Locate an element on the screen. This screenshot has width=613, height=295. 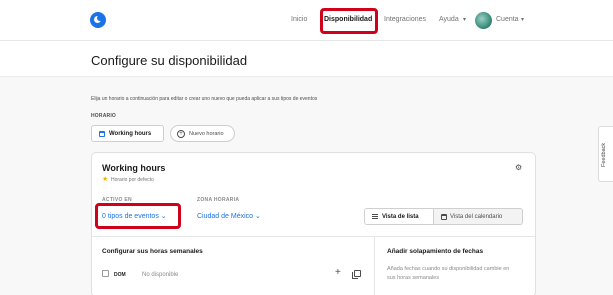
highlight-box-event-types is located at coordinates (138, 216).